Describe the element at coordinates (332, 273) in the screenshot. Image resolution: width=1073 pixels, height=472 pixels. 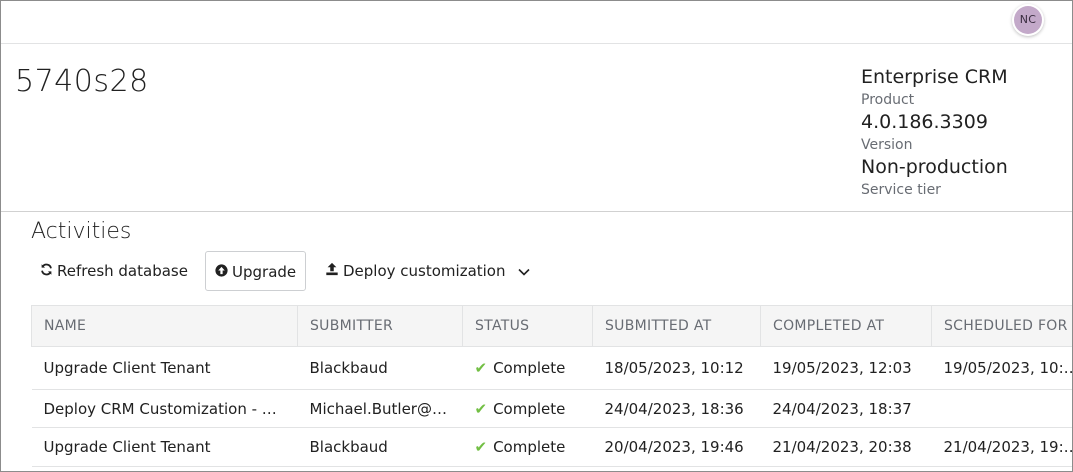
I see `upload-icon` at that location.